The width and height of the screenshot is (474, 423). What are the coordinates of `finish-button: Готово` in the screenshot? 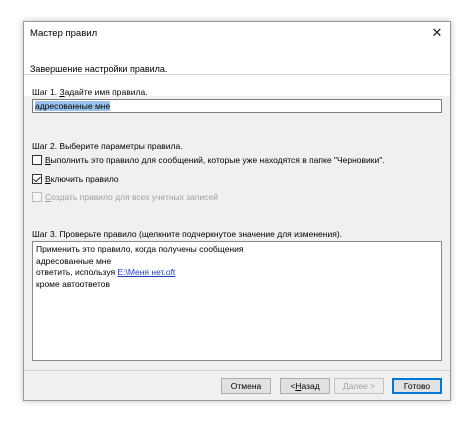 It's located at (417, 386).